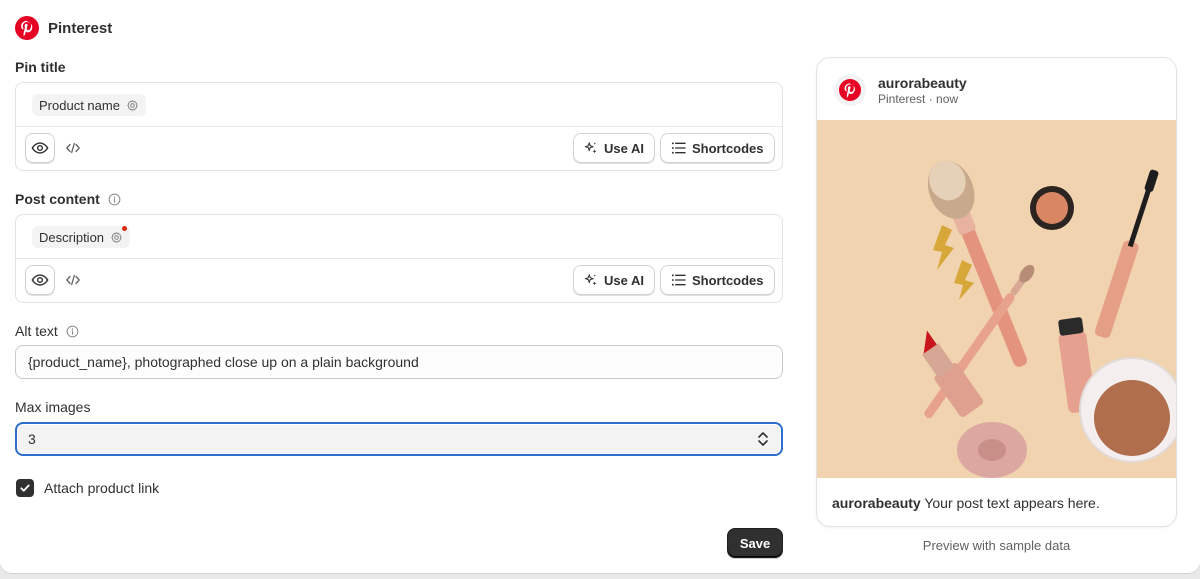 Image resolution: width=1200 pixels, height=579 pixels. I want to click on post-content-label: Post content, so click(68, 199).